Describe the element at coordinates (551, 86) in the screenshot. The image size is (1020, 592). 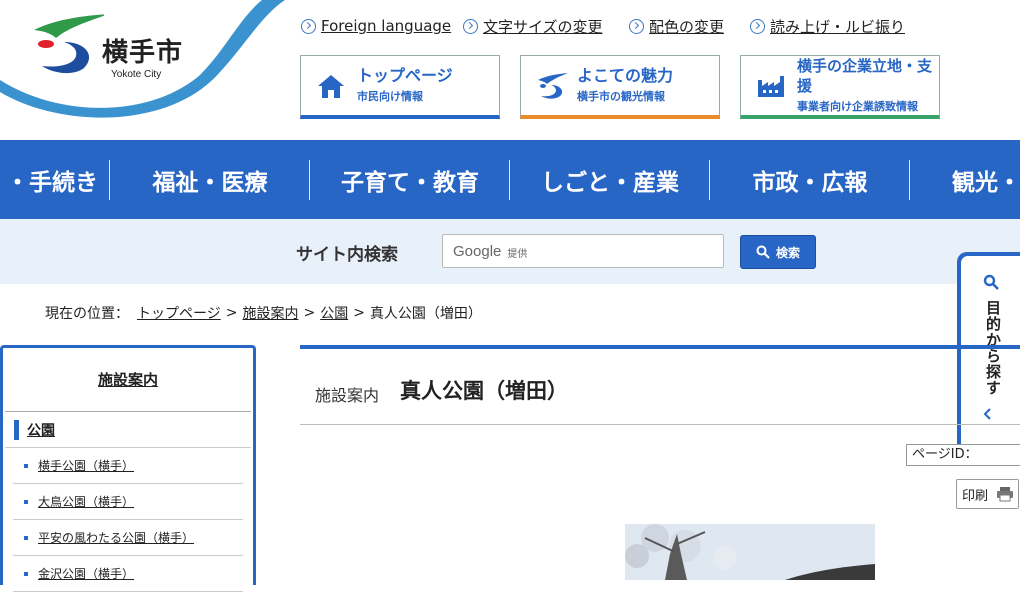
I see `city-logo-icon` at that location.